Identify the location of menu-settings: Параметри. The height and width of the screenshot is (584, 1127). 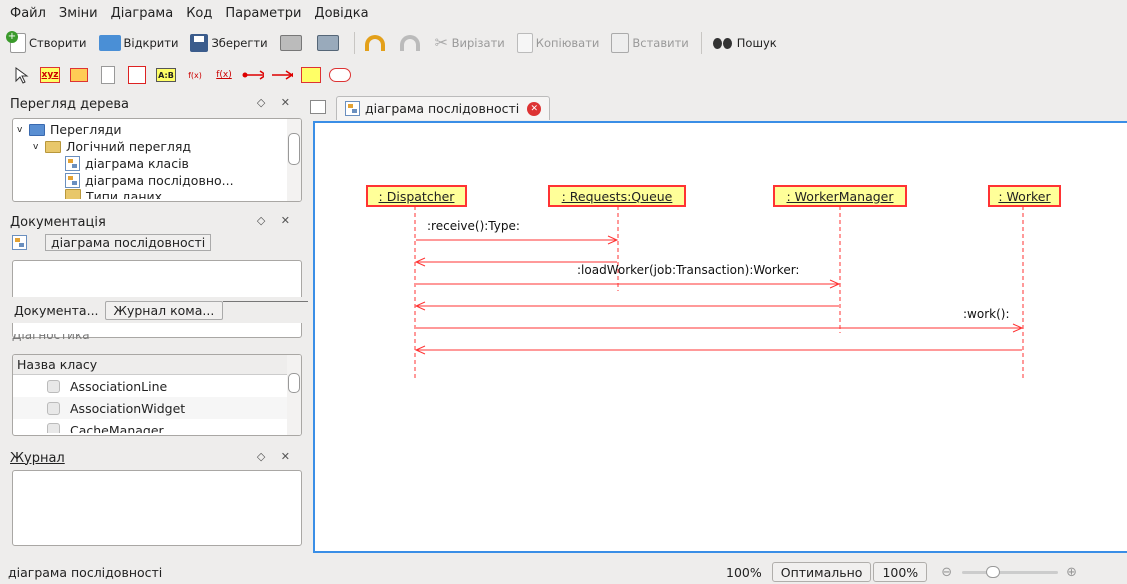
(263, 13).